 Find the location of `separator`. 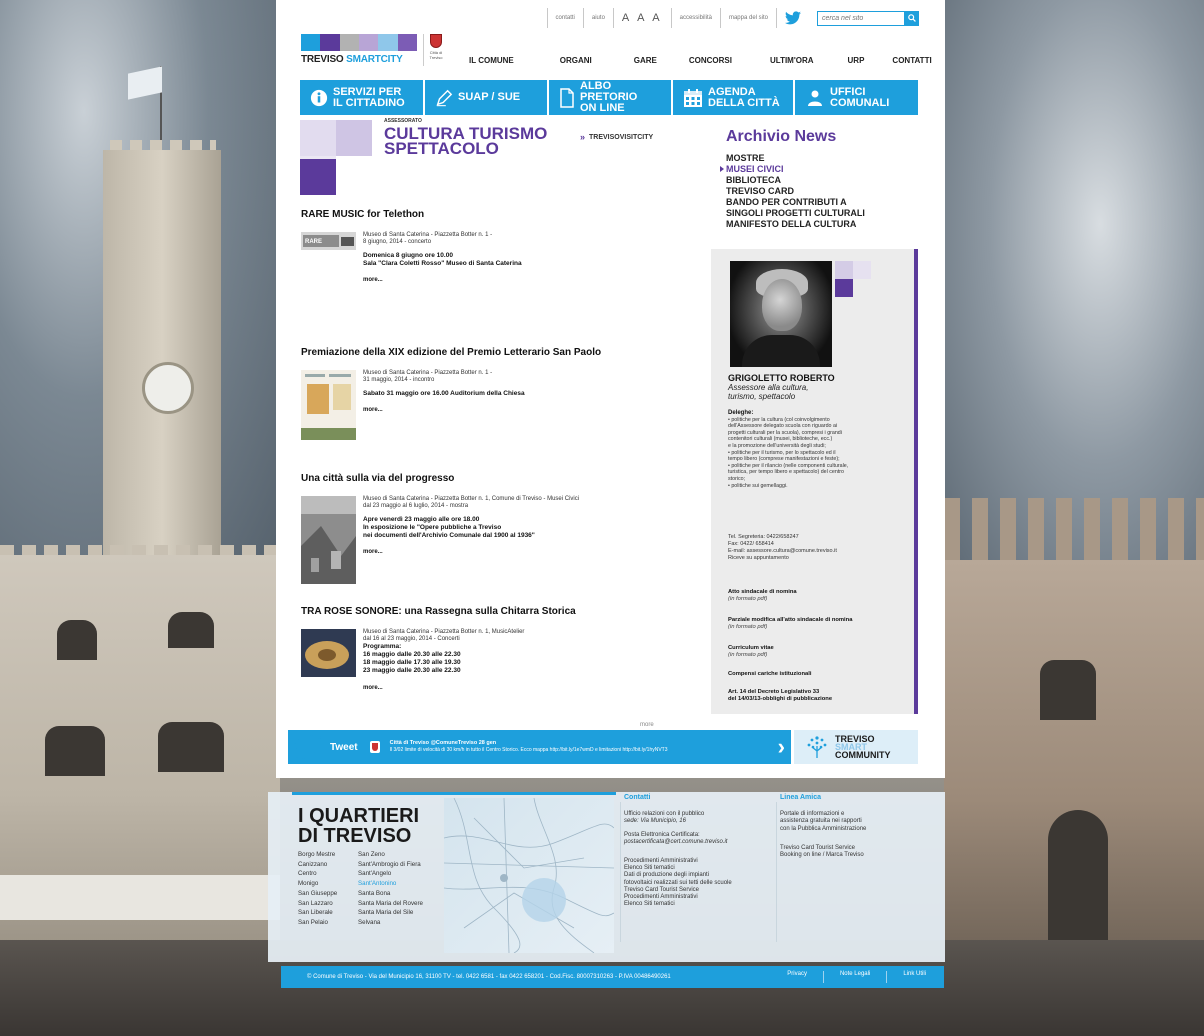

separator is located at coordinates (671, 18).